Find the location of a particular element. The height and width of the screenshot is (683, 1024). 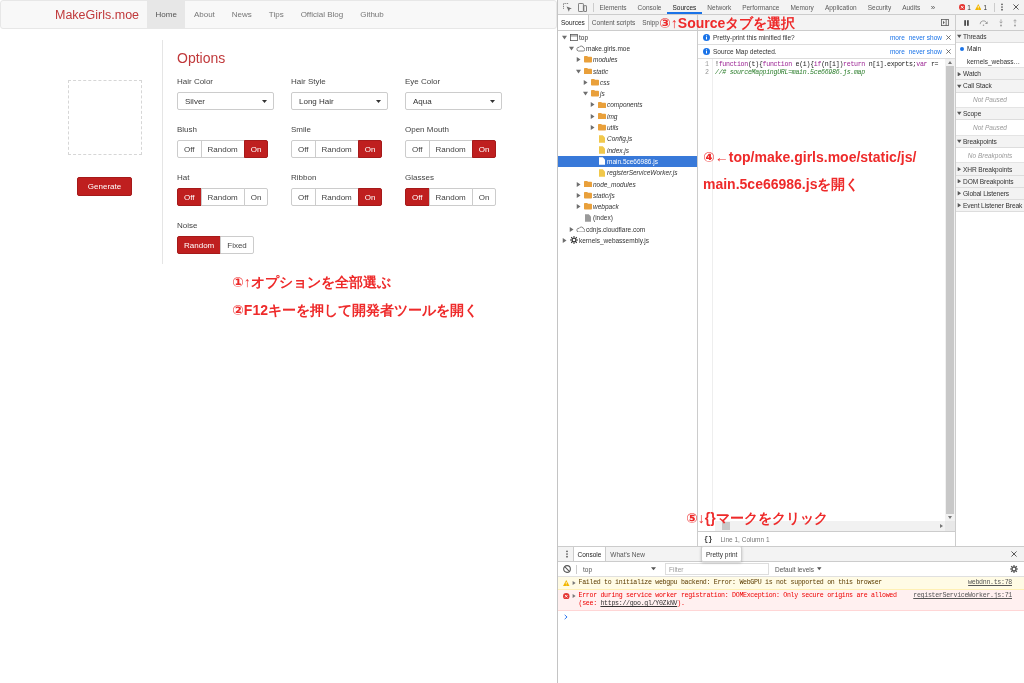

annotation-text: ④←top/make.girls.moe/static/js/ main.5ce66986.jsを開く is located at coordinates (810, 171).